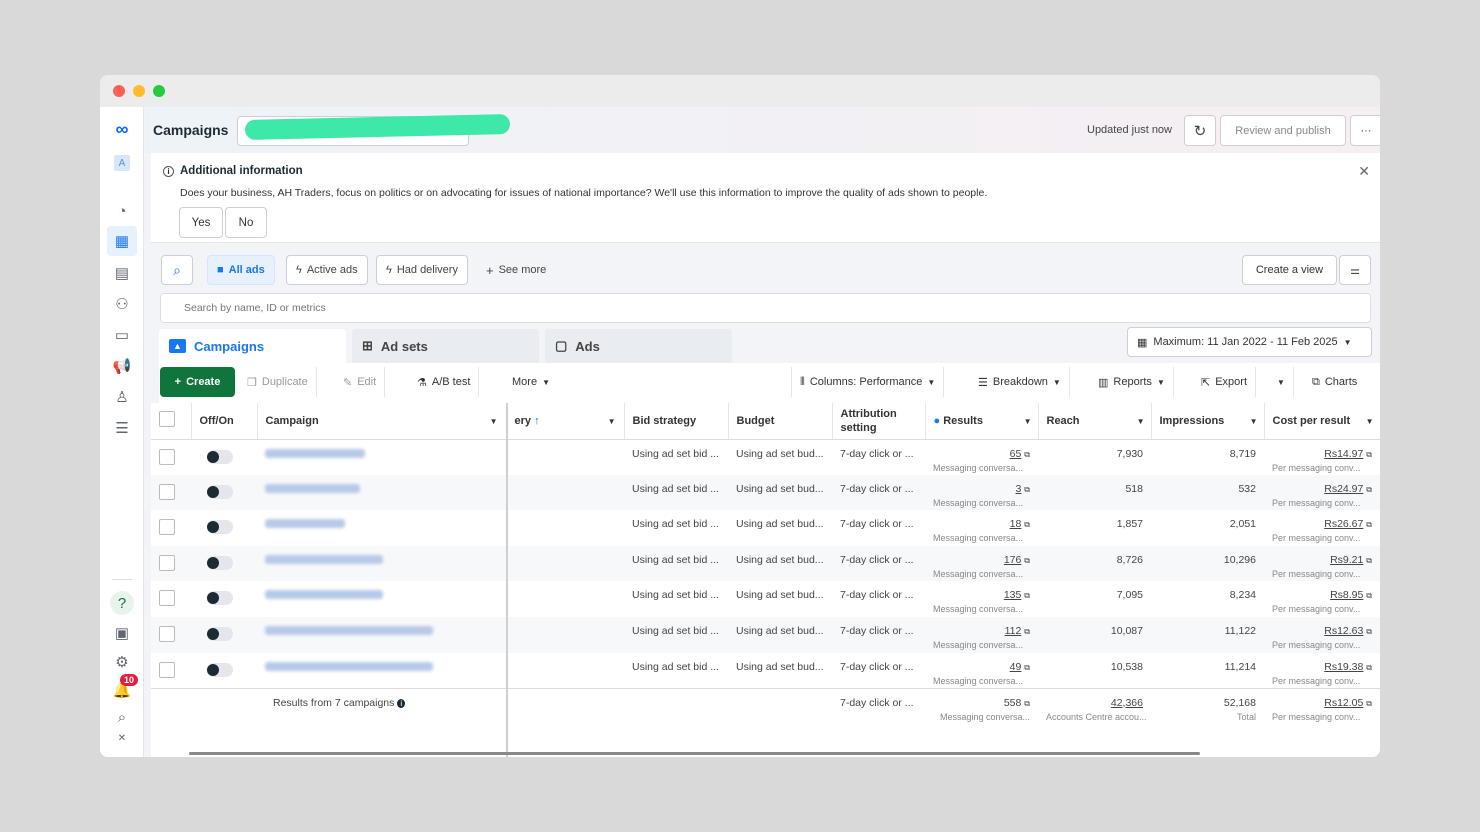 The height and width of the screenshot is (832, 1480). What do you see at coordinates (531, 382) in the screenshot?
I see `more-button: More ▼` at bounding box center [531, 382].